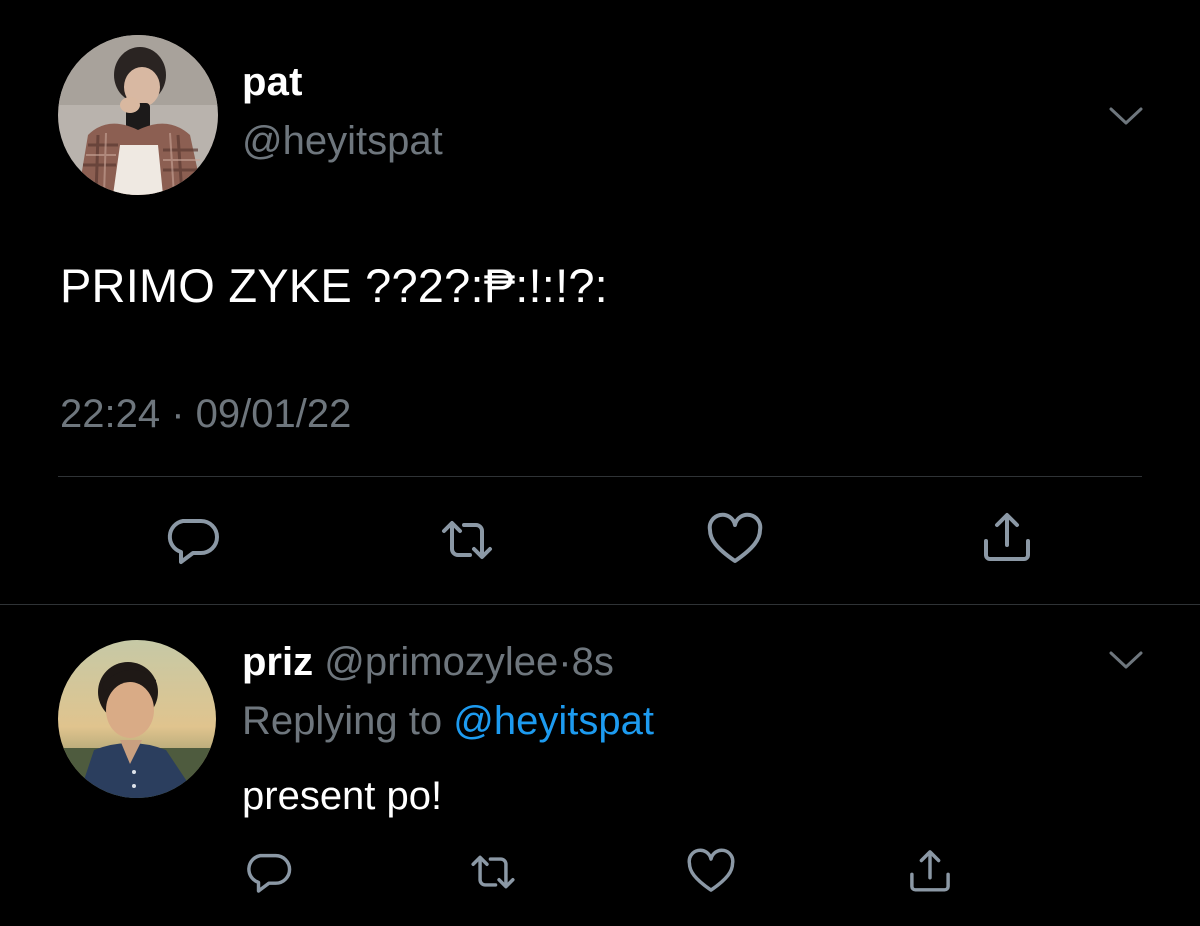 This screenshot has width=1200, height=926. Describe the element at coordinates (334, 285) in the screenshot. I see `tweet-text: PRIMO ZYKE ??2?:₱:!:!?:` at that location.